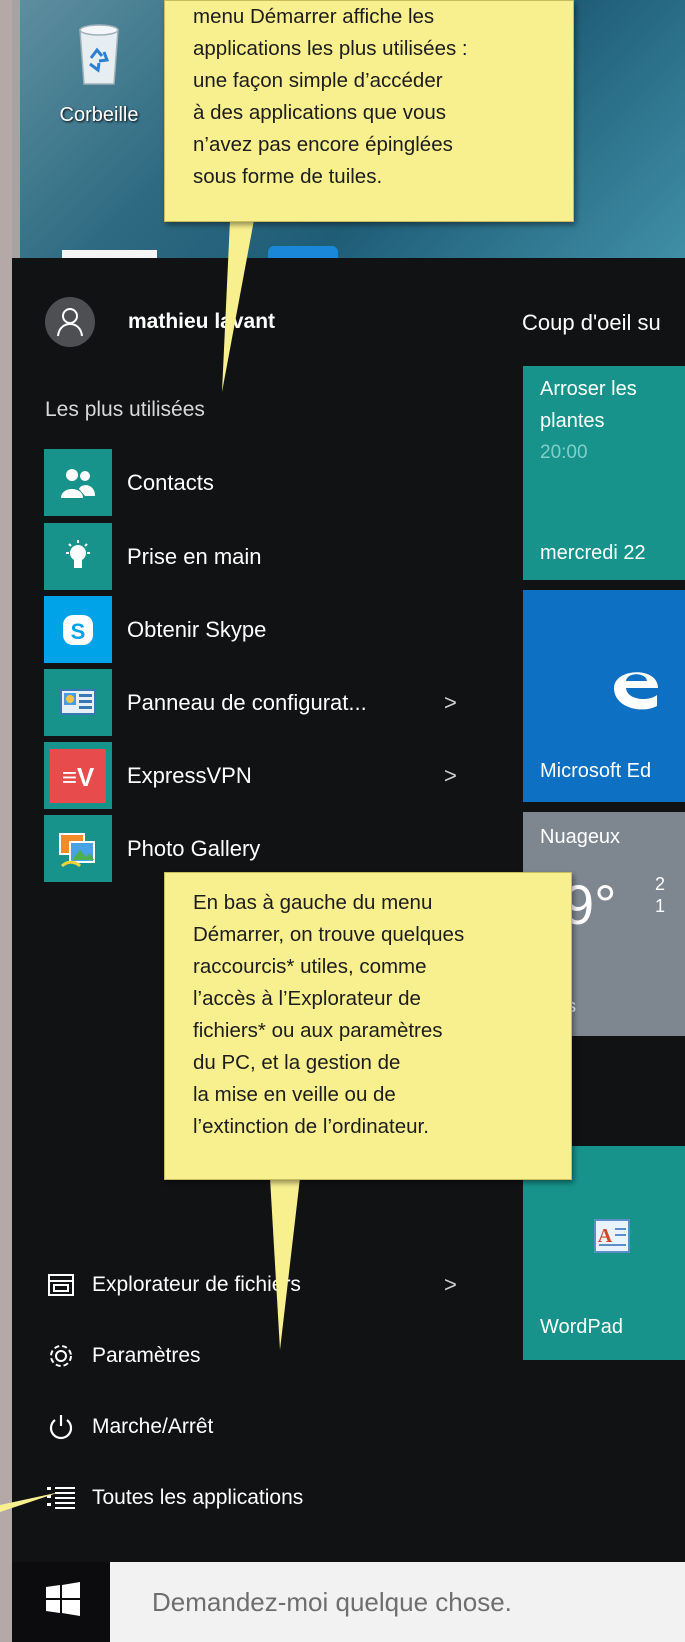  Describe the element at coordinates (288, 176) in the screenshot. I see `callout-line: sous forme de tuiles.` at that location.